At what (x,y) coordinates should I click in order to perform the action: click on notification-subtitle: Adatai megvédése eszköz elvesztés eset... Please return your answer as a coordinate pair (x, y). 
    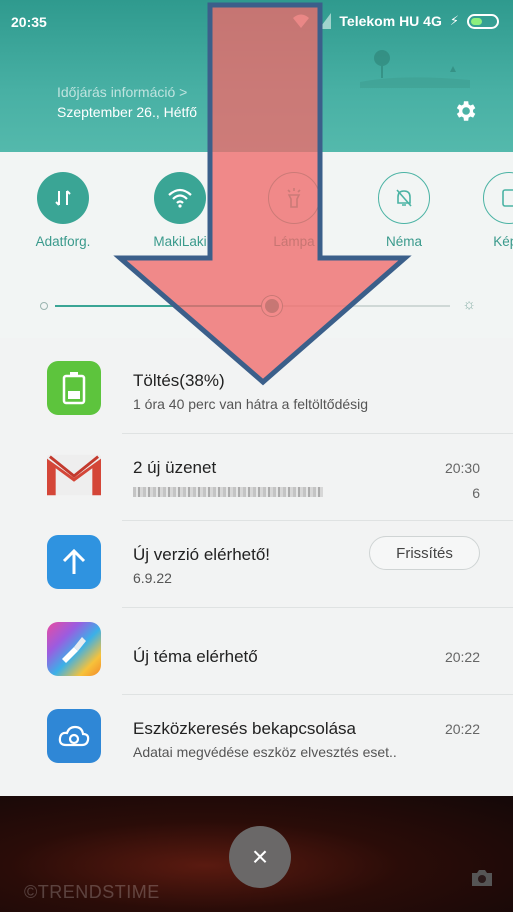
    Looking at the image, I should click on (265, 752).